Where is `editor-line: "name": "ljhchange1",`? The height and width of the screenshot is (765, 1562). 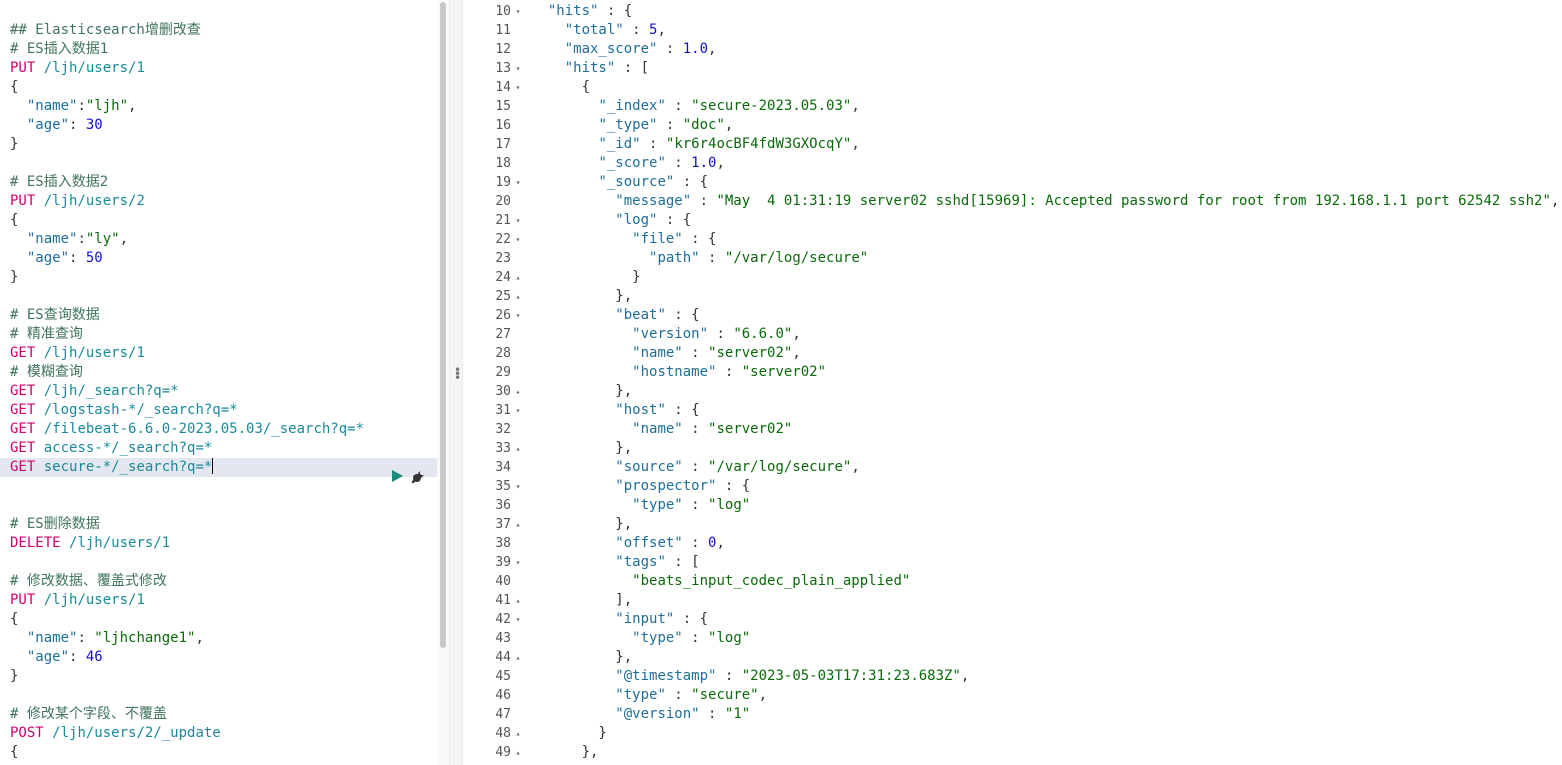
editor-line: "name": "ljhchange1", is located at coordinates (218, 638).